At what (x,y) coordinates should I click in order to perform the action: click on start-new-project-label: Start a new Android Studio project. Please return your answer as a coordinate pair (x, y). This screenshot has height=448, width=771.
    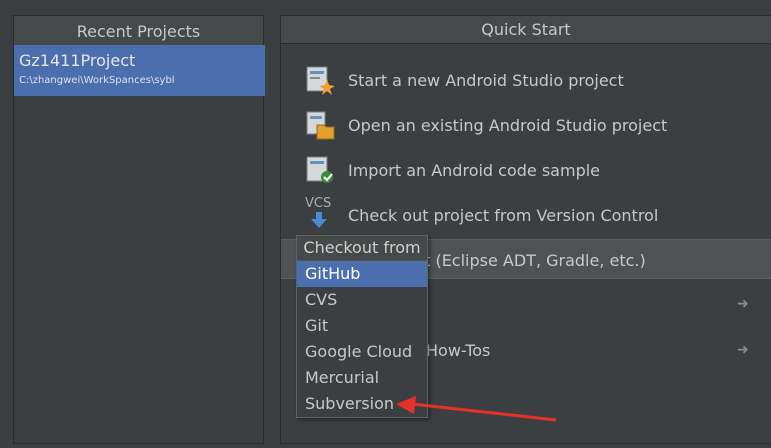
    Looking at the image, I should click on (486, 80).